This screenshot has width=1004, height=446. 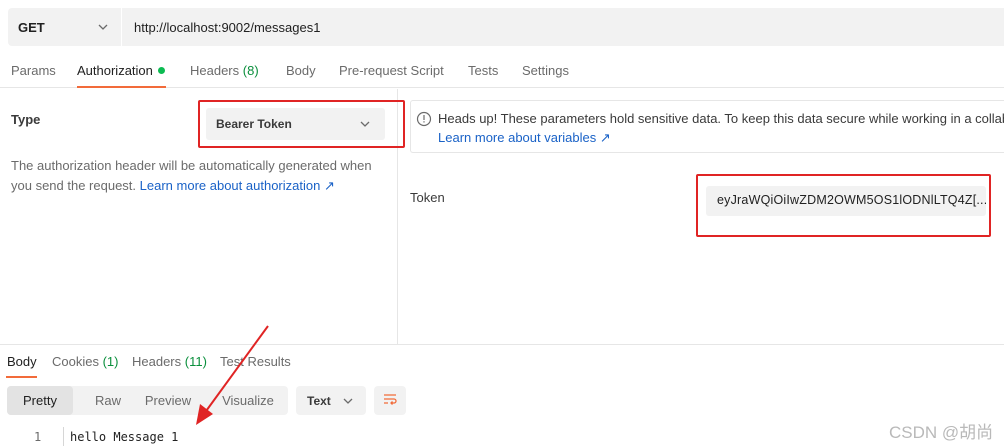 What do you see at coordinates (110, 361) in the screenshot?
I see `response-tab-cookies-count: (1)` at bounding box center [110, 361].